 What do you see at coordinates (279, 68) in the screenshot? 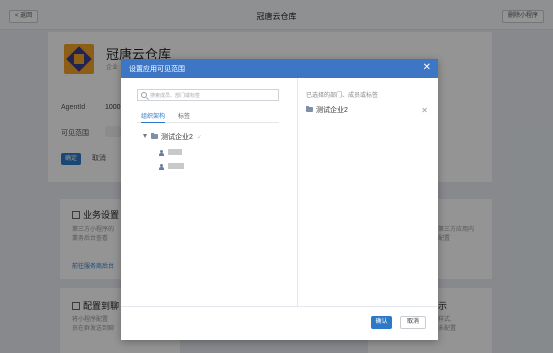
I see `dialog-header: 设置应用可见范围 ✕` at bounding box center [279, 68].